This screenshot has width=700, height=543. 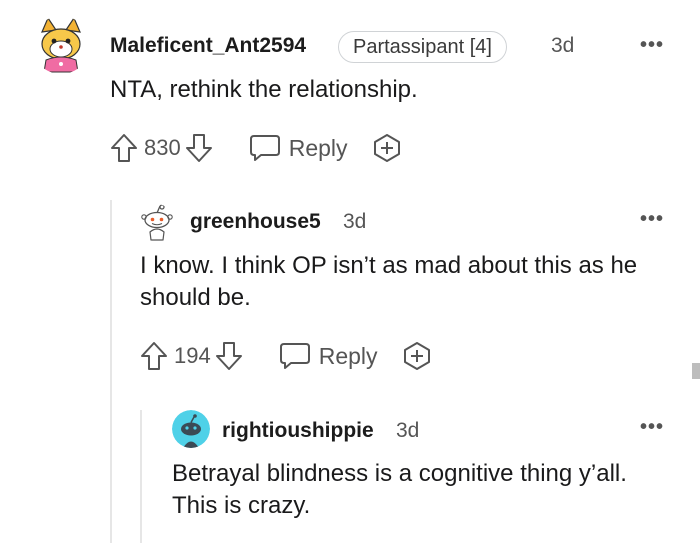 I want to click on comment-2-reply-button: Reply, so click(x=328, y=356).